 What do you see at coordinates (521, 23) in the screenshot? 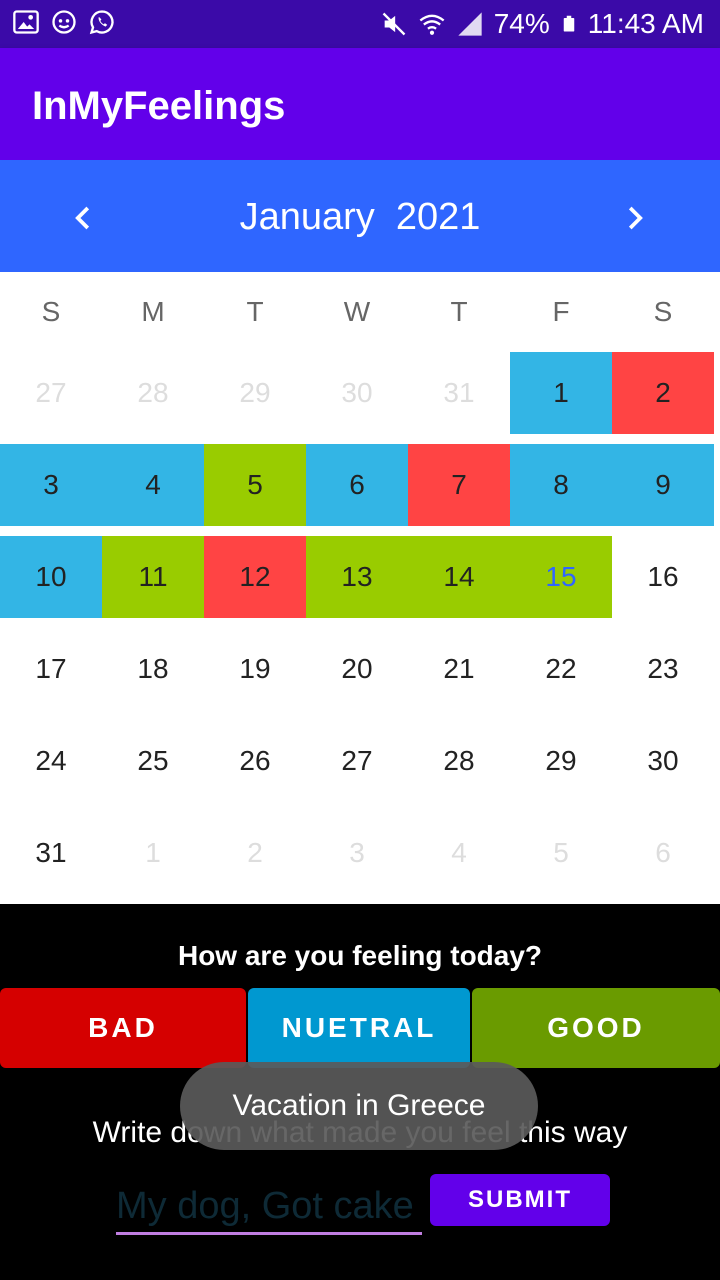
I see `battery-percent: 74%` at bounding box center [521, 23].